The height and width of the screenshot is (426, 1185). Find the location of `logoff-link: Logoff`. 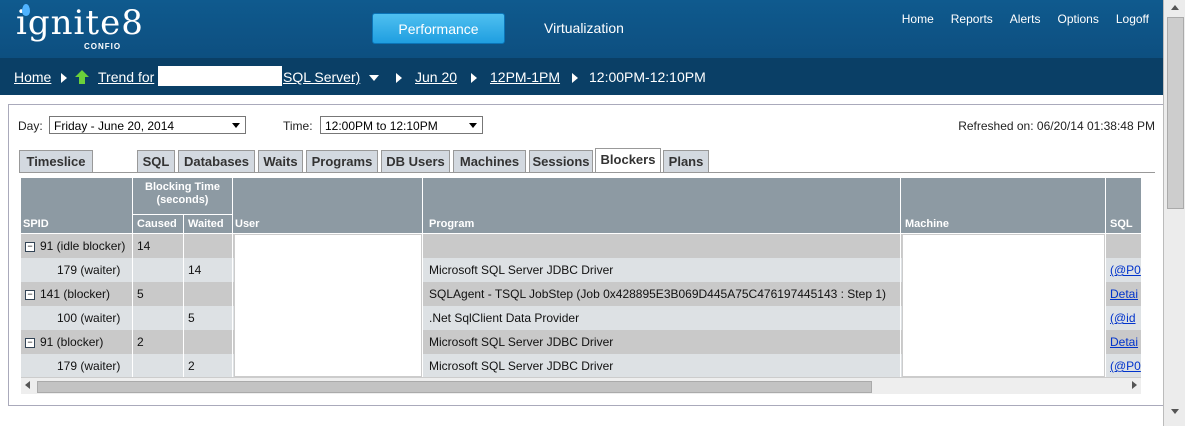

logoff-link: Logoff is located at coordinates (1132, 19).